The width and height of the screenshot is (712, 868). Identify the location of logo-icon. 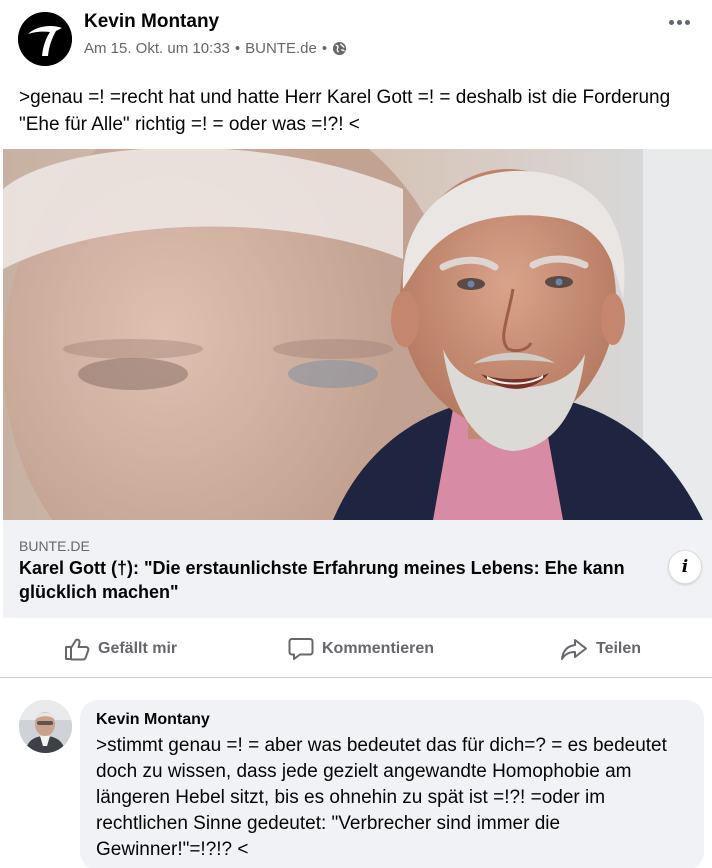
(45, 39).